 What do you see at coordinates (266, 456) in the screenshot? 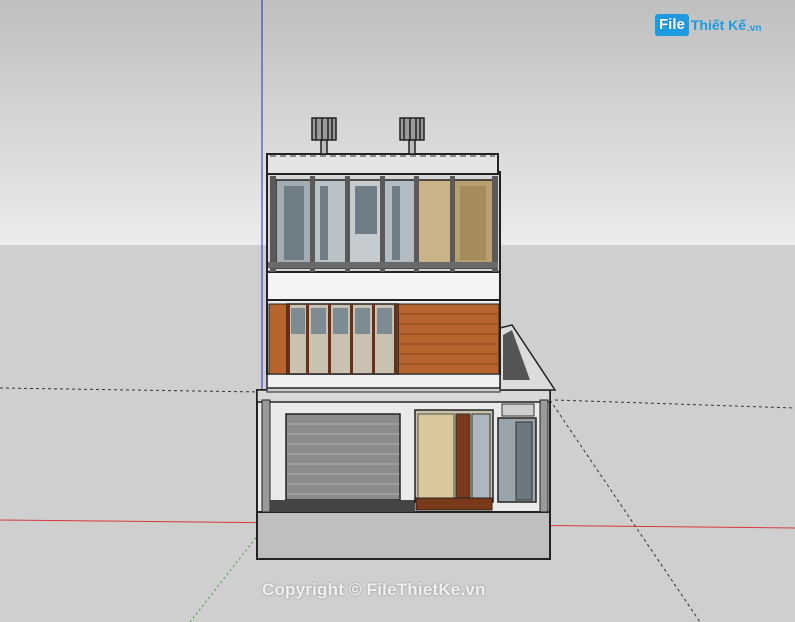
I see `left-column` at bounding box center [266, 456].